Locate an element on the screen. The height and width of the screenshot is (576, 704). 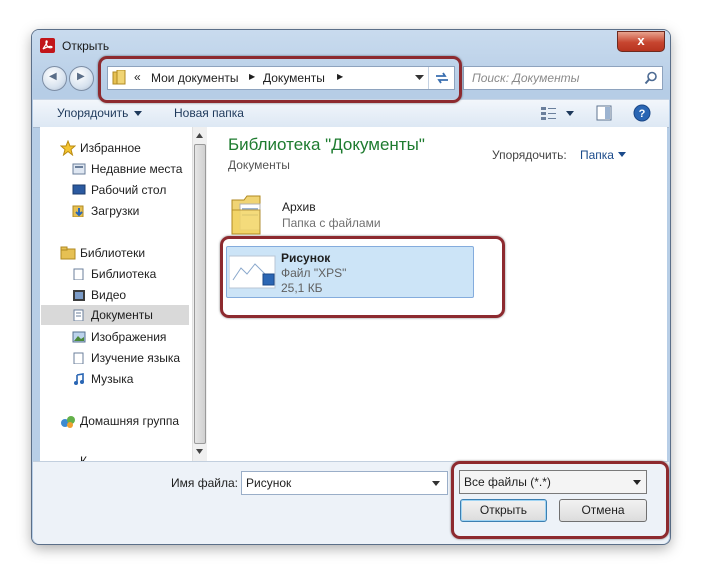
search-box: Поиск: Документы is located at coordinates (563, 78).